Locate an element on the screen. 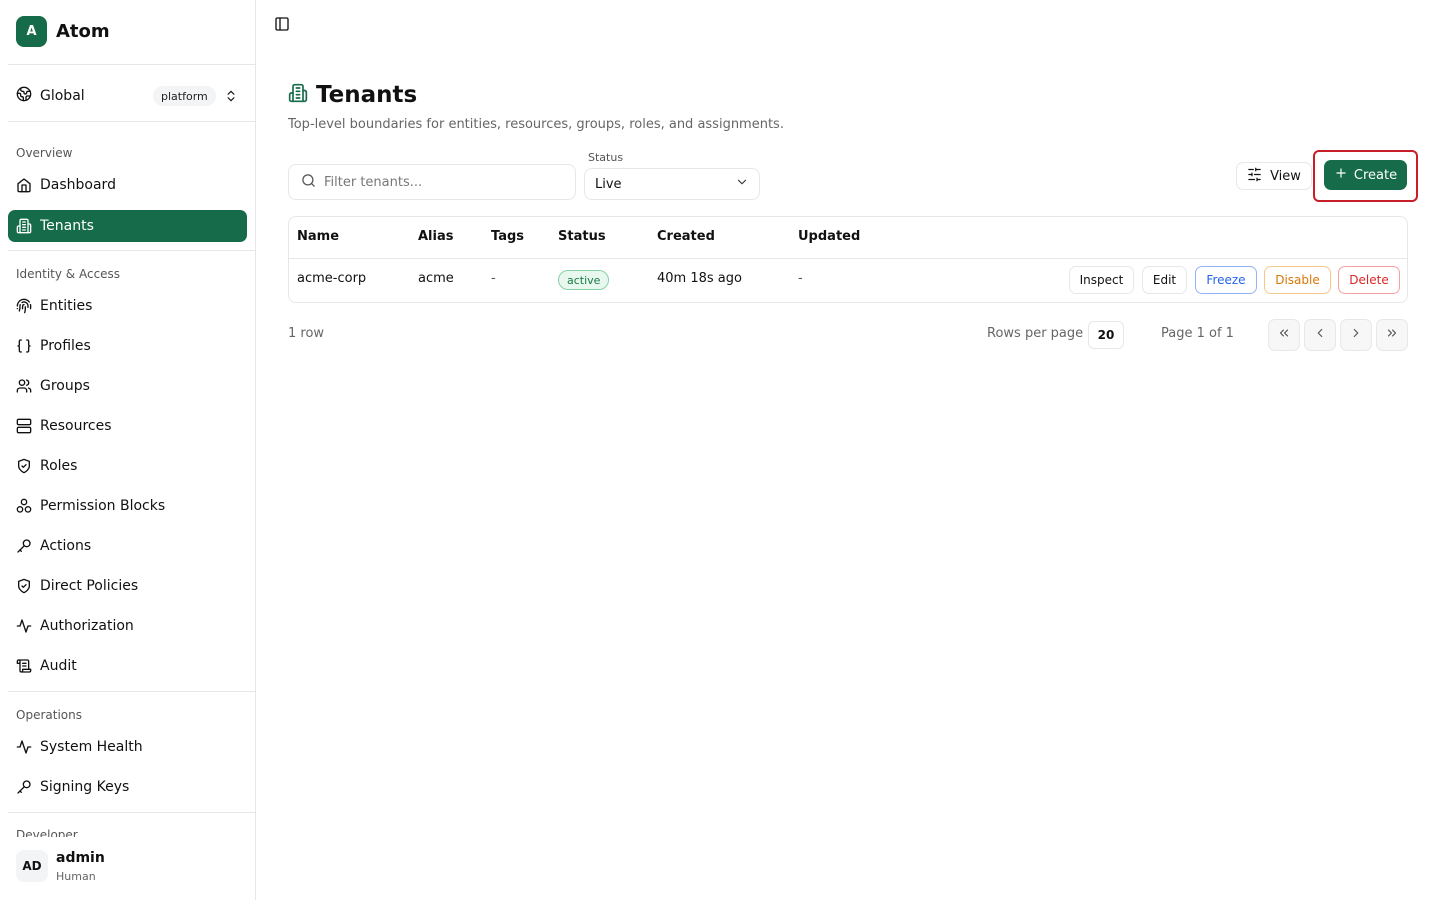 The image size is (1440, 900). sidebar-item-groups: Groups is located at coordinates (127, 386).